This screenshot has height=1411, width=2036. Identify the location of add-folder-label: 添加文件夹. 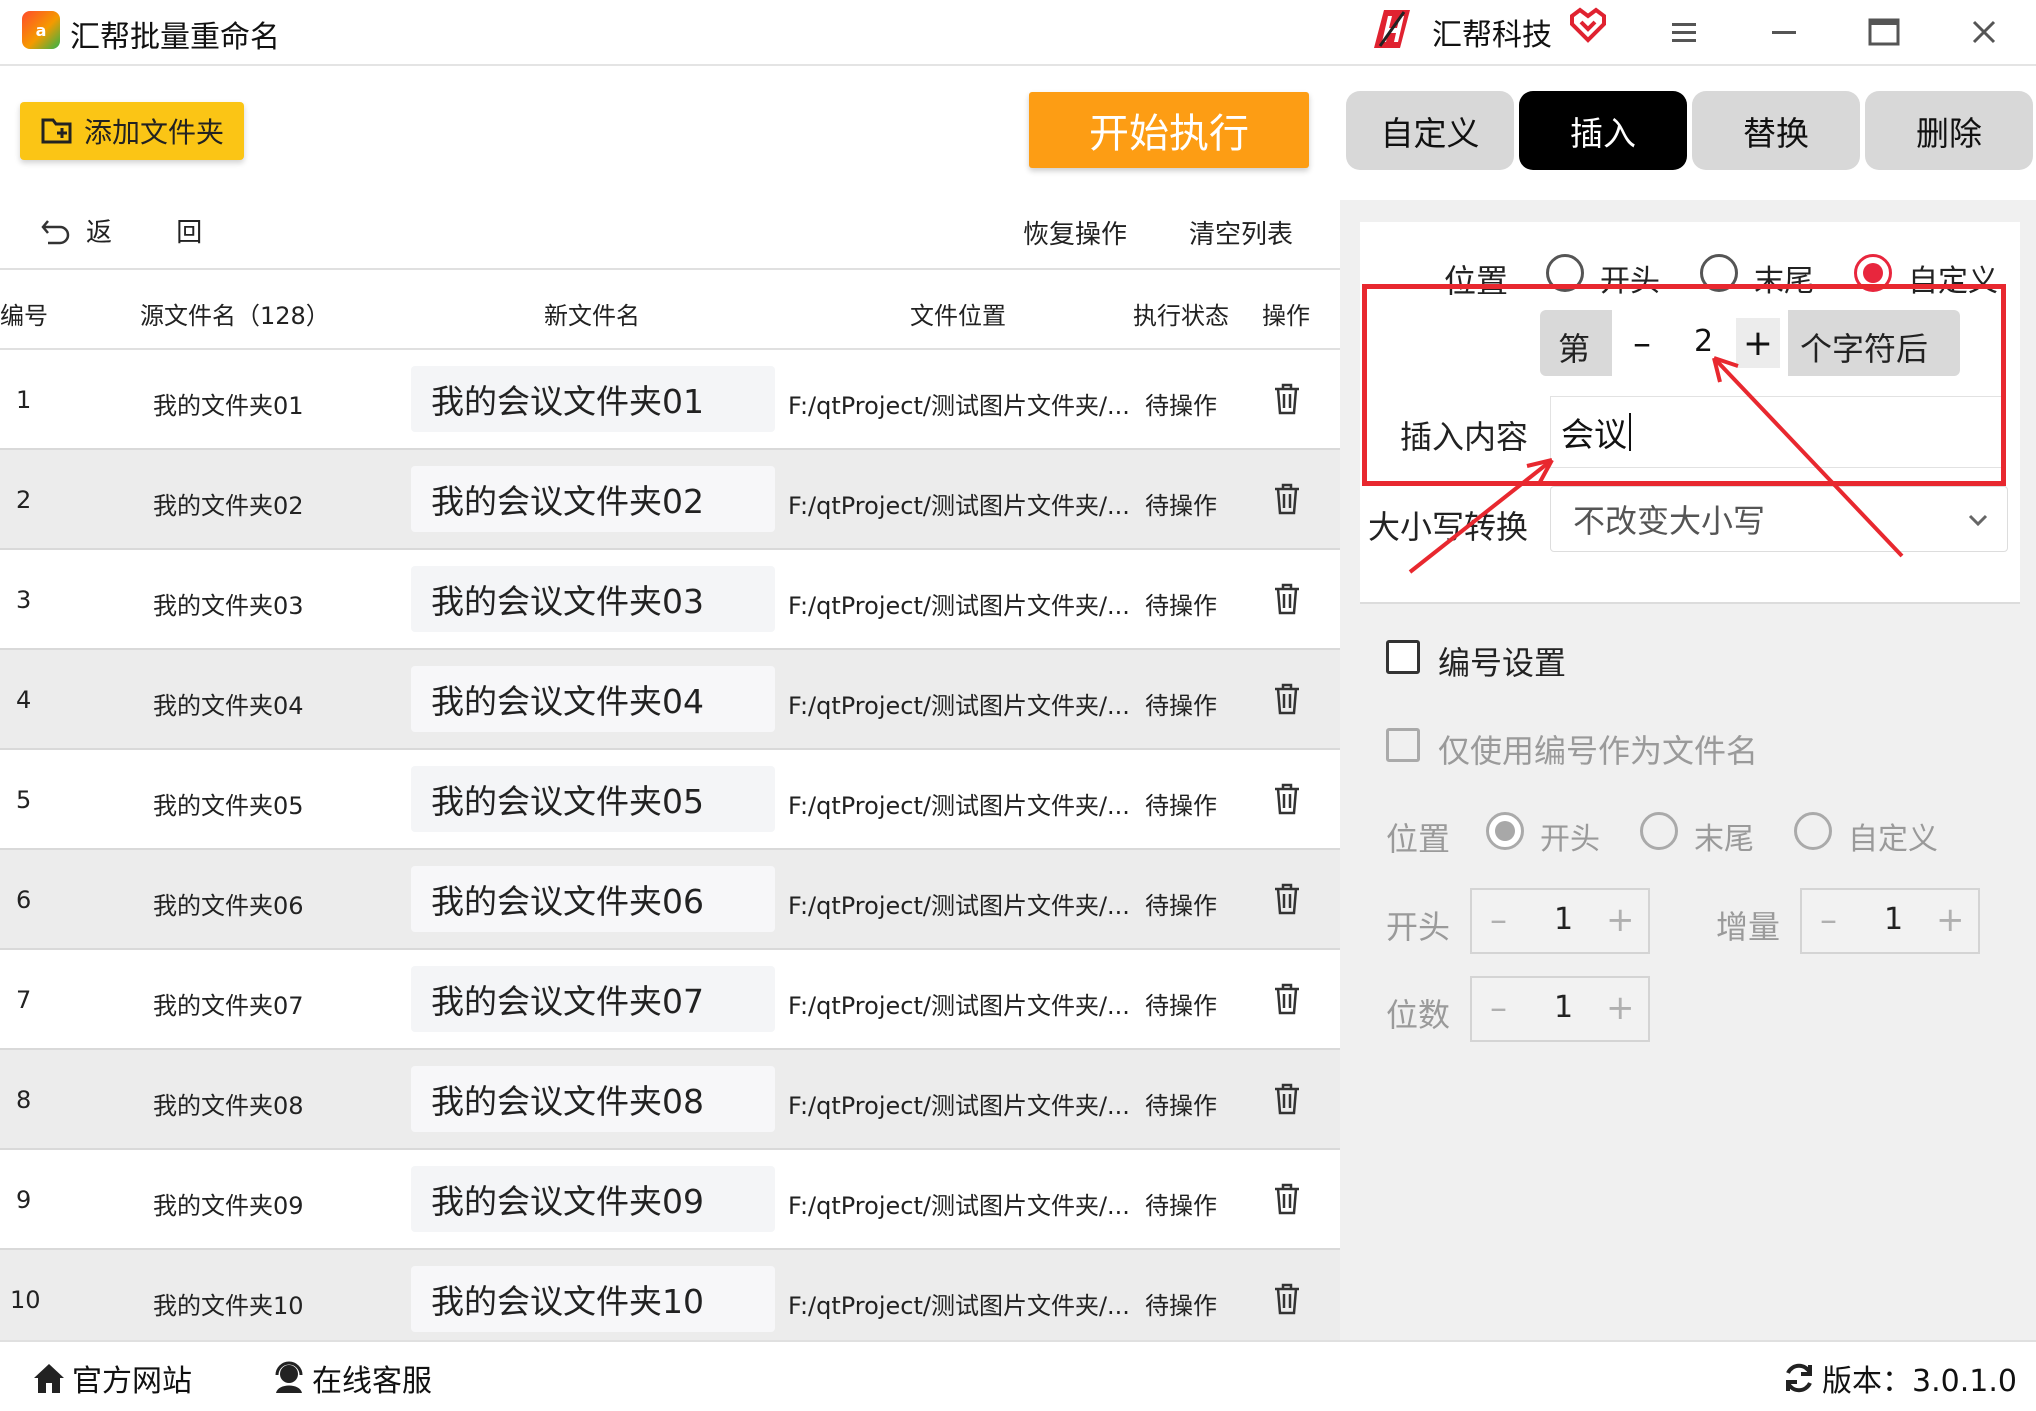
(154, 132).